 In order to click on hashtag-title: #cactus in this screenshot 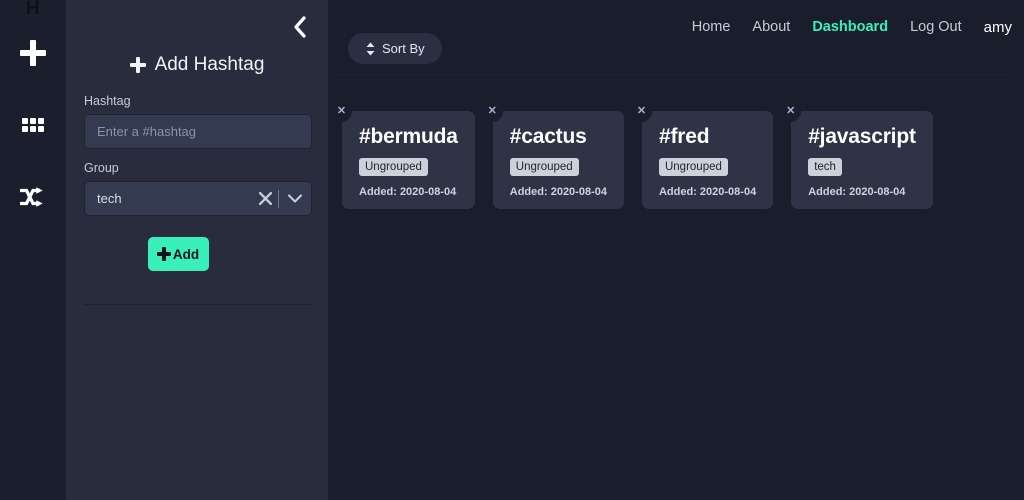, I will do `click(548, 136)`.